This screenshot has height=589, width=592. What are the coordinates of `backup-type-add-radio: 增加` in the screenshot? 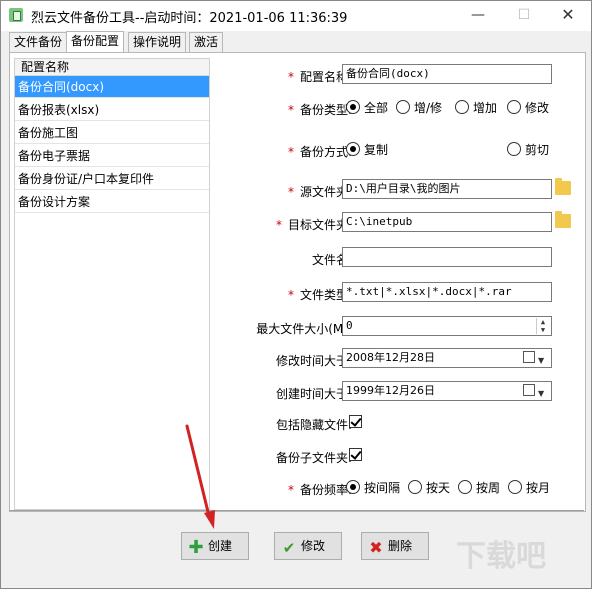 It's located at (476, 107).